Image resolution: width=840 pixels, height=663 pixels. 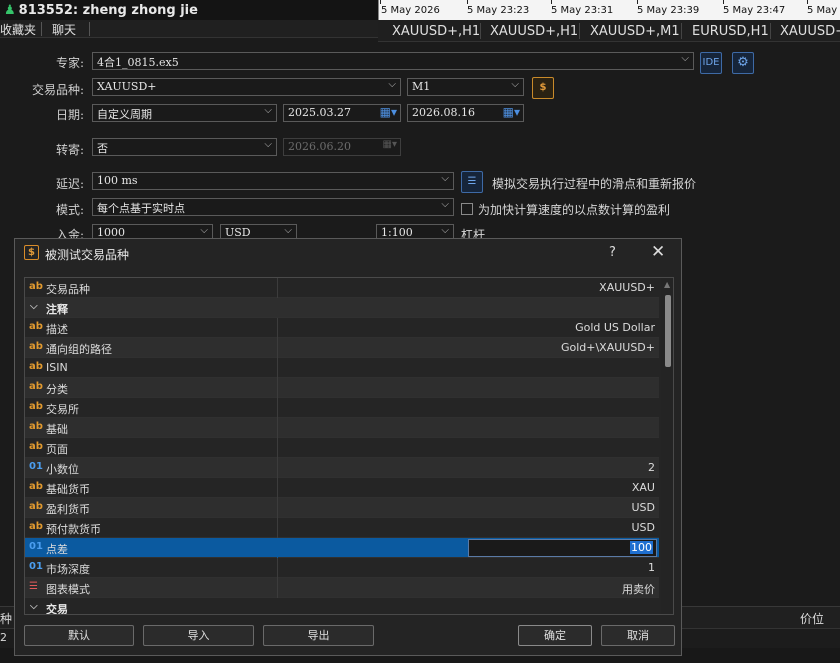 What do you see at coordinates (612, 252) in the screenshot?
I see `help-icon: ?` at bounding box center [612, 252].